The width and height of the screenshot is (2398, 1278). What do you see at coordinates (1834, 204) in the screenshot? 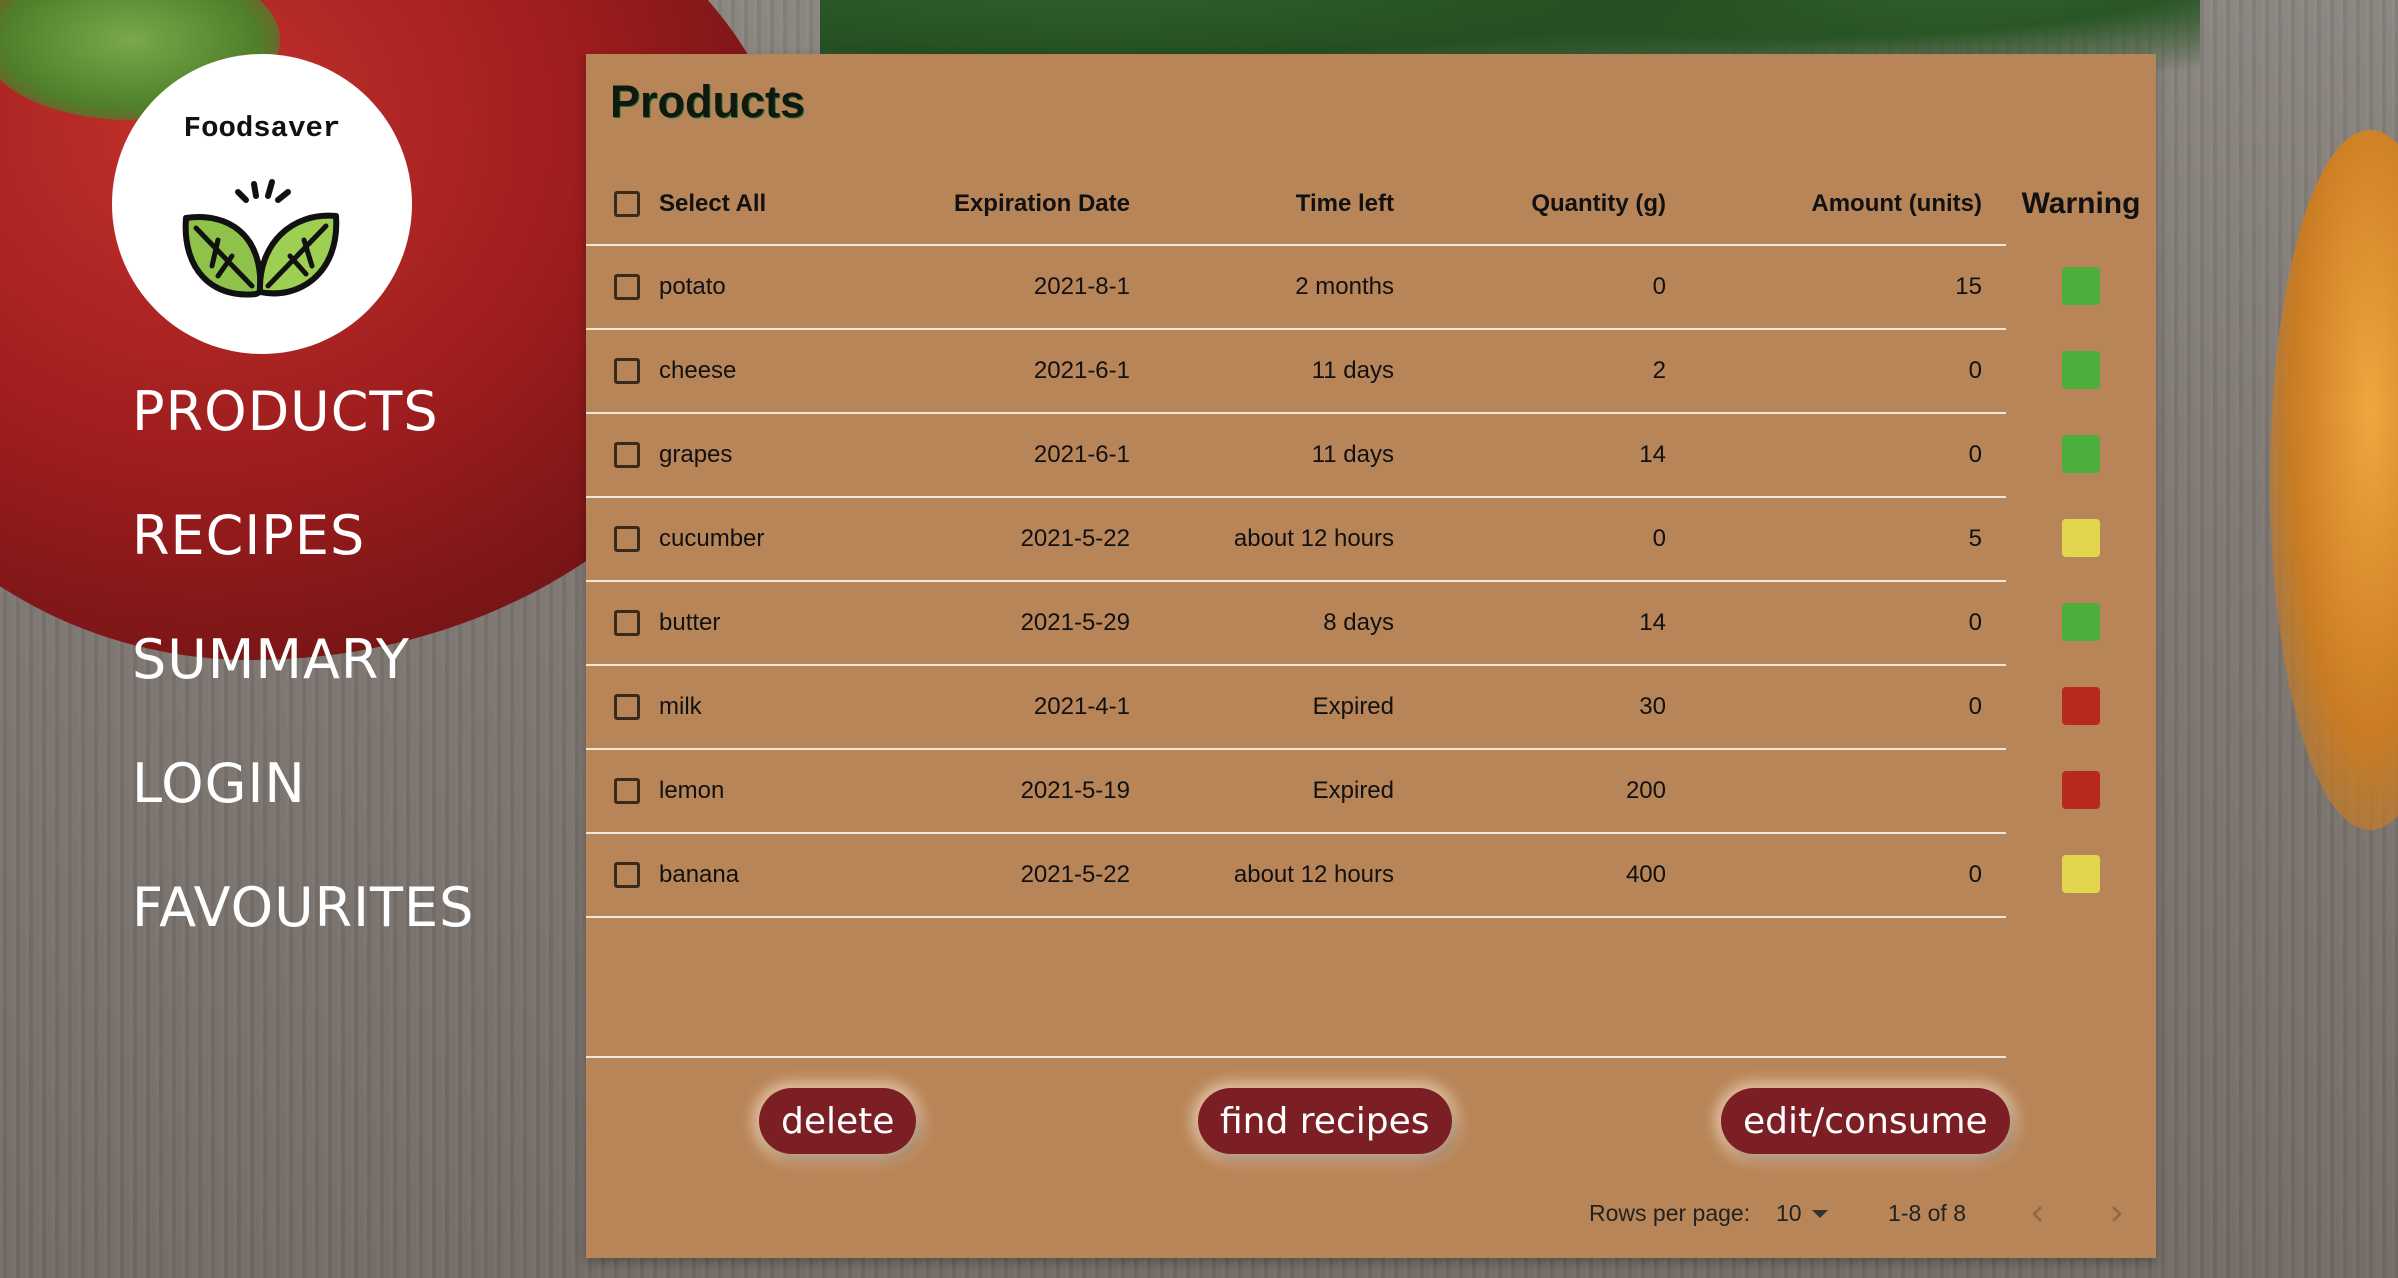
I see `header-amount: Amount (units)` at bounding box center [1834, 204].